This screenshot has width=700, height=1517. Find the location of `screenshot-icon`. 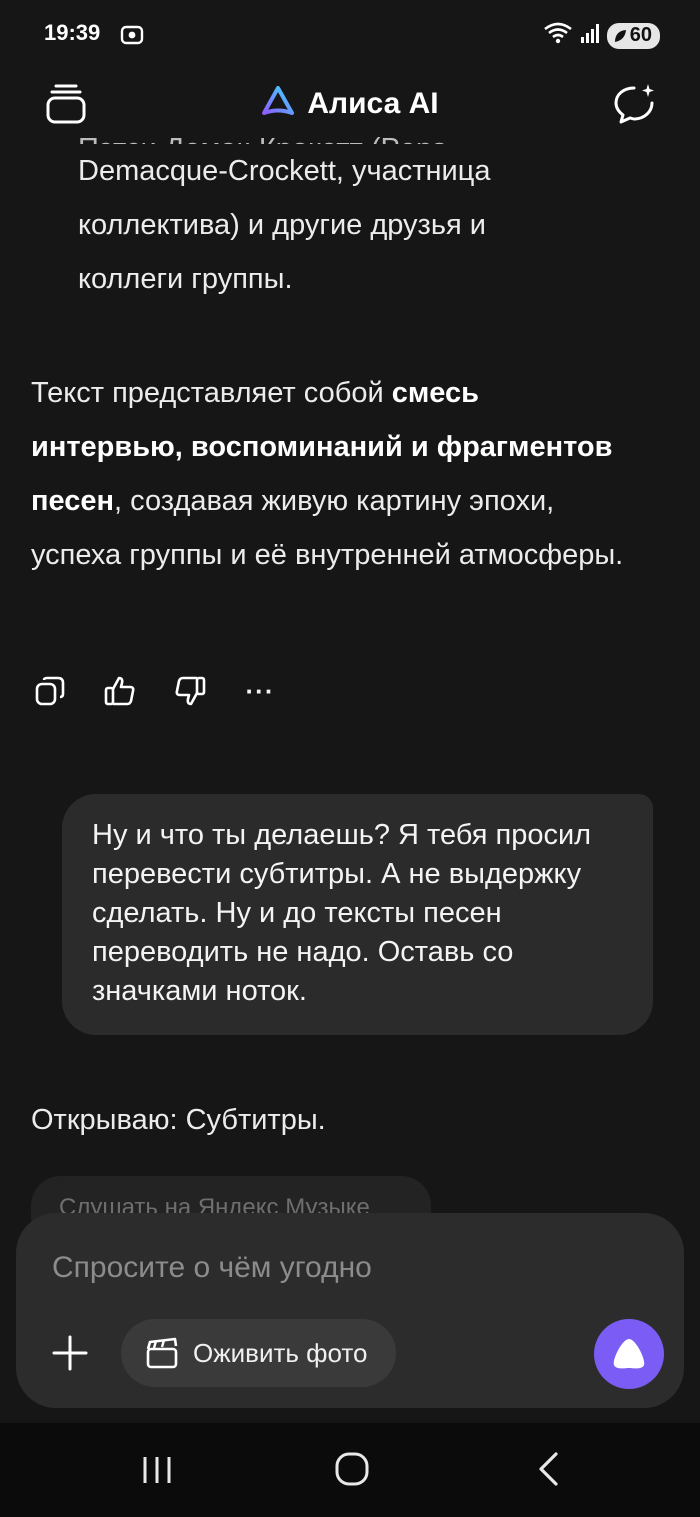

screenshot-icon is located at coordinates (132, 37).